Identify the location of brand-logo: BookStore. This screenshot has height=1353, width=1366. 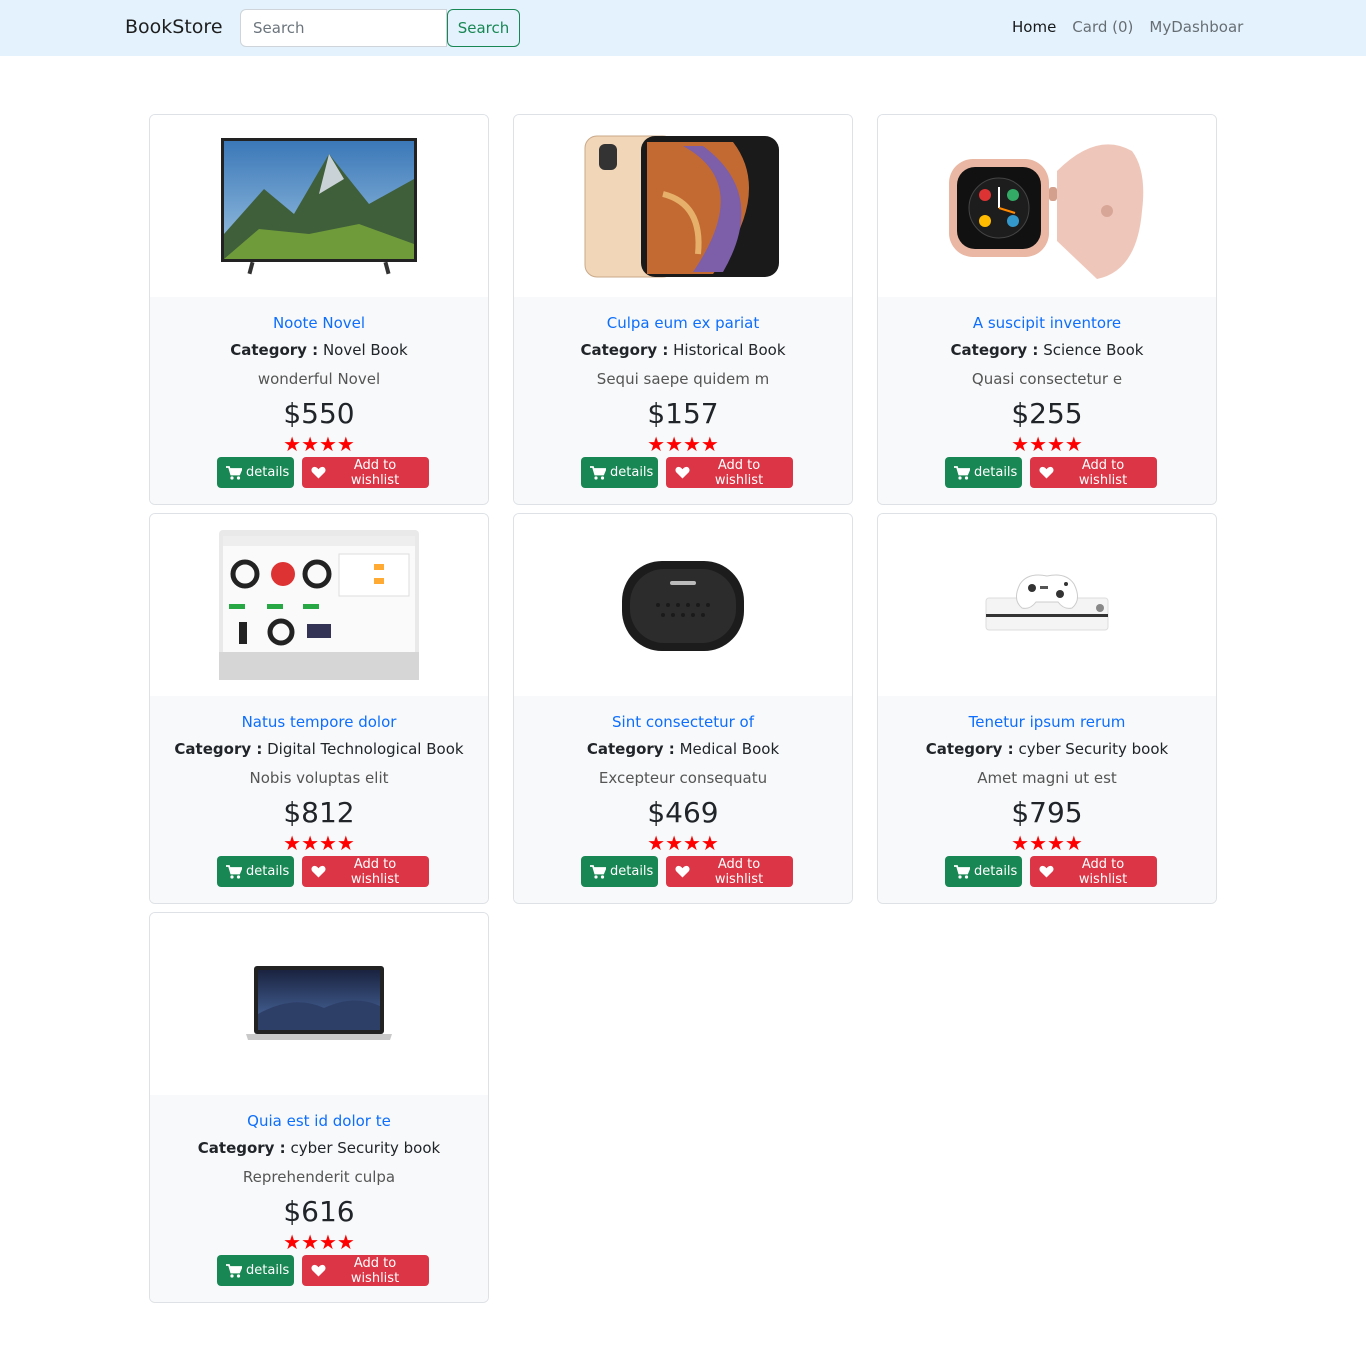
(174, 27).